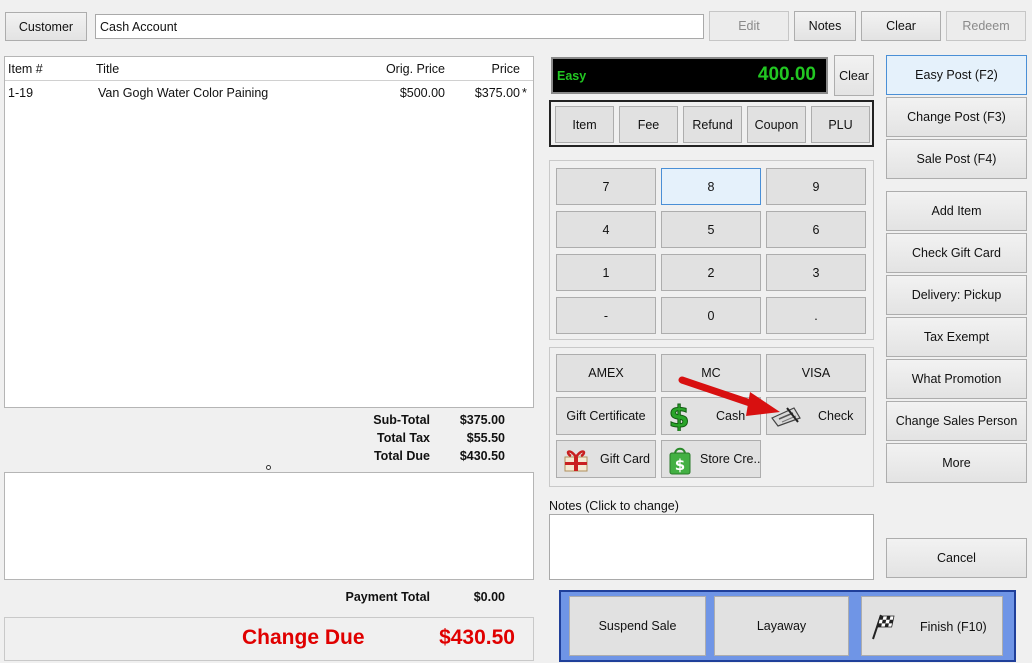  What do you see at coordinates (489, 597) in the screenshot?
I see `payment-total-value: $0.00` at bounding box center [489, 597].